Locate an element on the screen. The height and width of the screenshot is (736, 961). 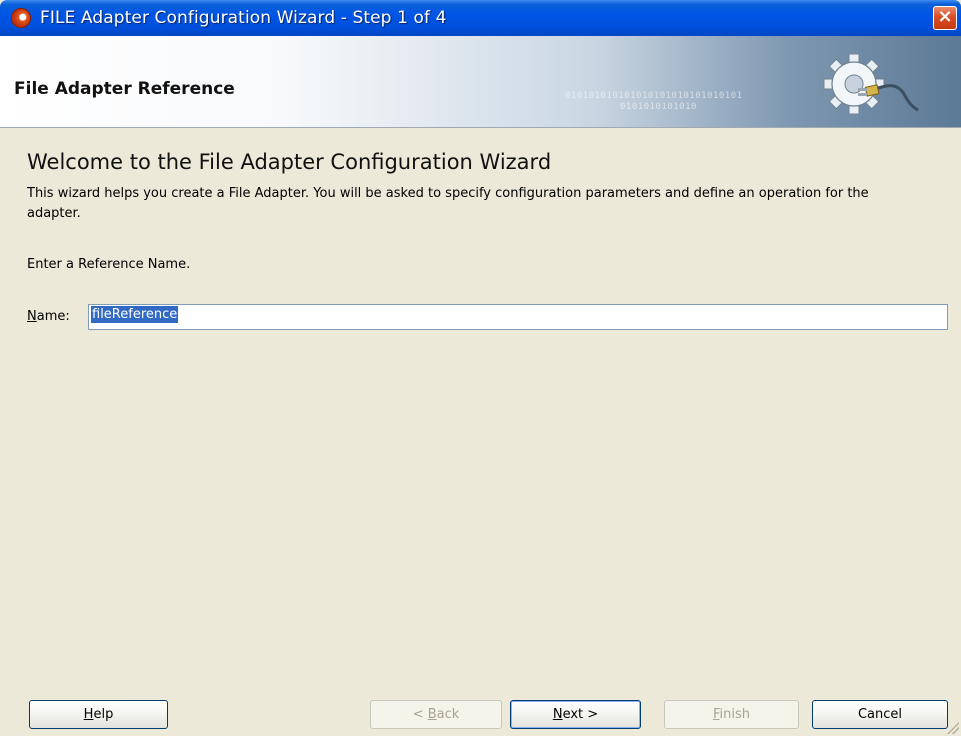
page-title: File Adapter Reference is located at coordinates (124, 89).